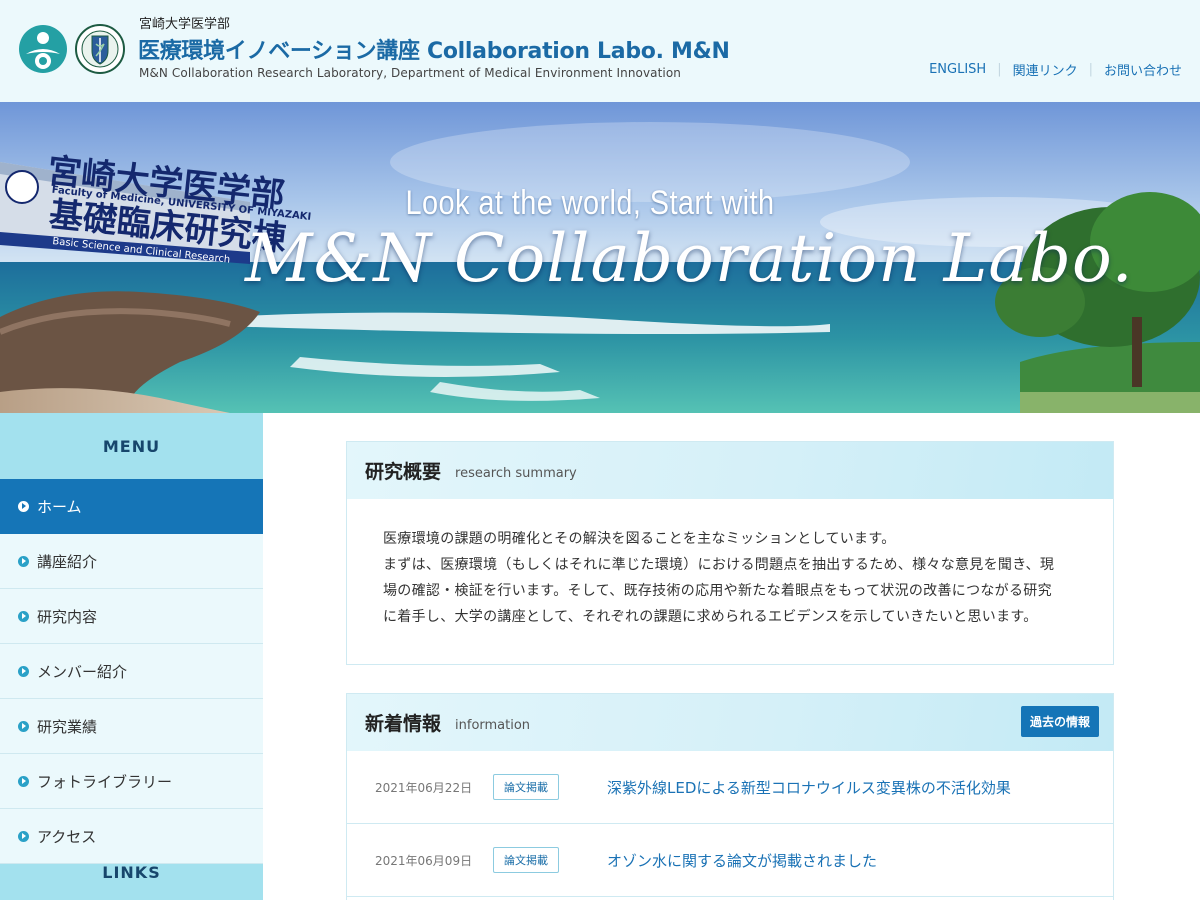  Describe the element at coordinates (730, 470) in the screenshot. I see `research-summary-header: 研究概要 research summary` at that location.